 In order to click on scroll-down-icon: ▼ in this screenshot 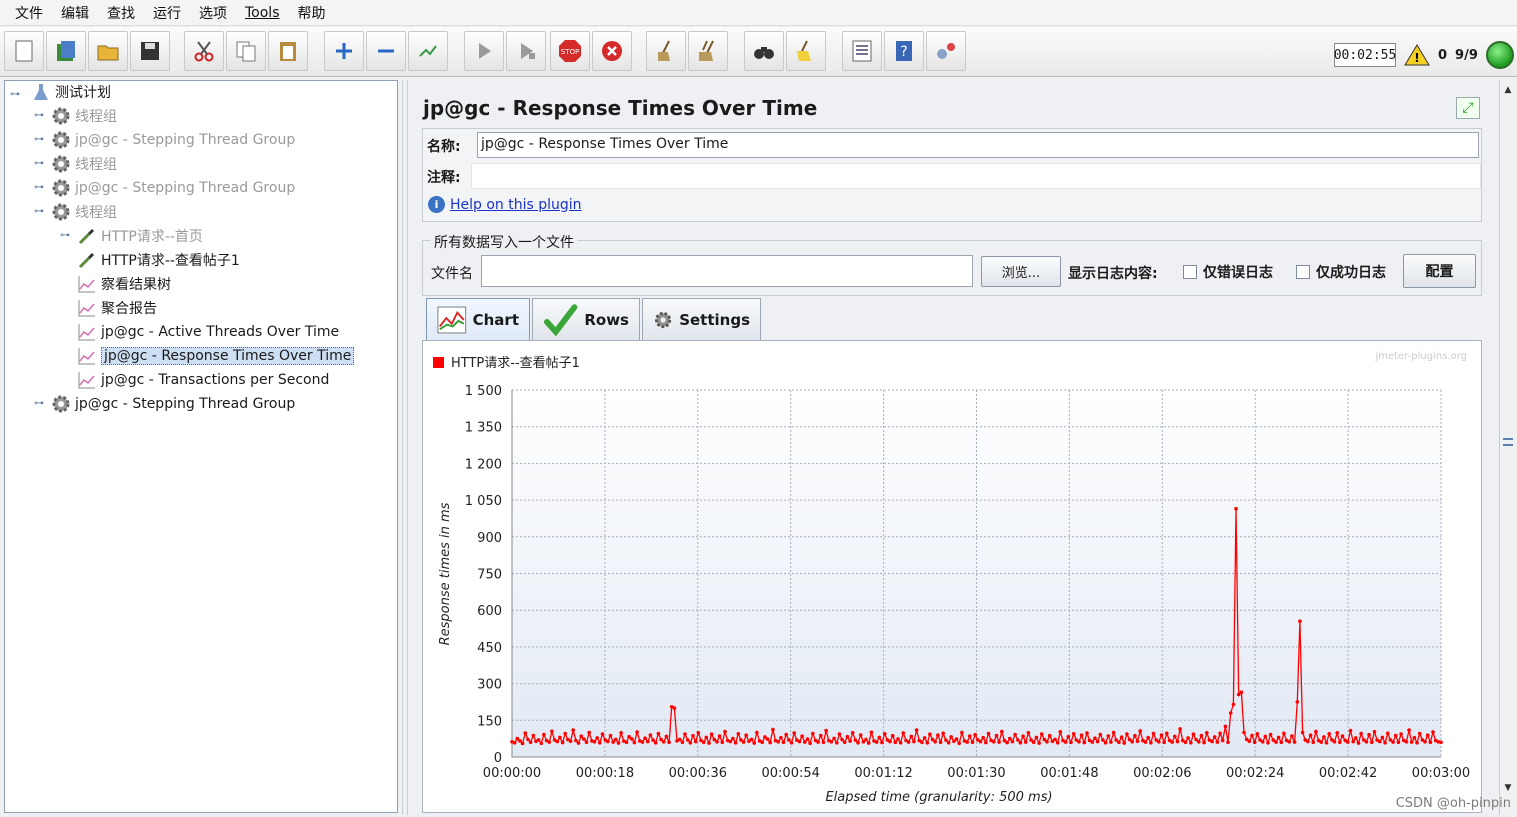, I will do `click(1508, 788)`.